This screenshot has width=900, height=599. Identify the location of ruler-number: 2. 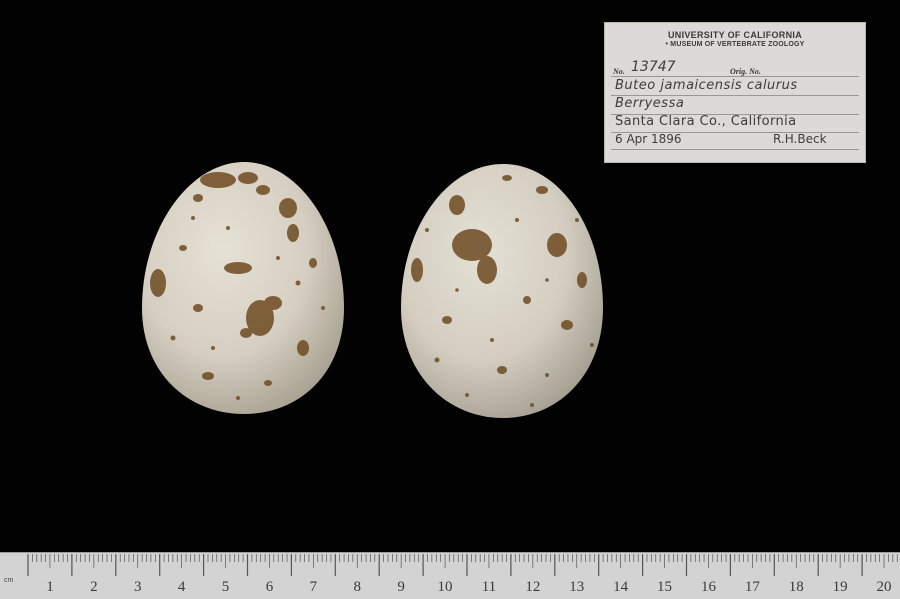
(94, 587).